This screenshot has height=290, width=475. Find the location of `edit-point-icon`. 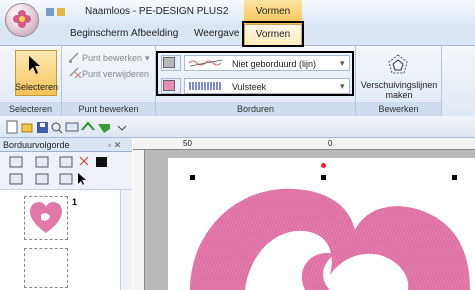

edit-point-icon is located at coordinates (74, 57).